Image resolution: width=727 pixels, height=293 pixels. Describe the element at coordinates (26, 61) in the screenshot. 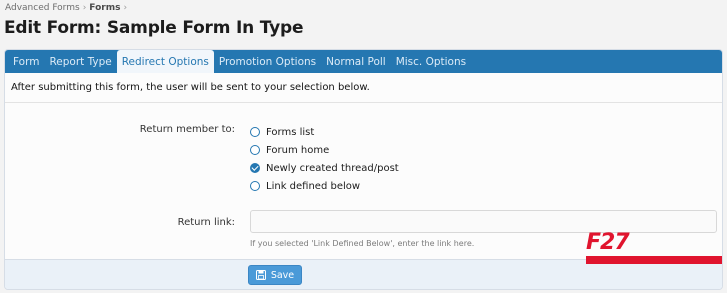

I see `tab-form: Form` at that location.